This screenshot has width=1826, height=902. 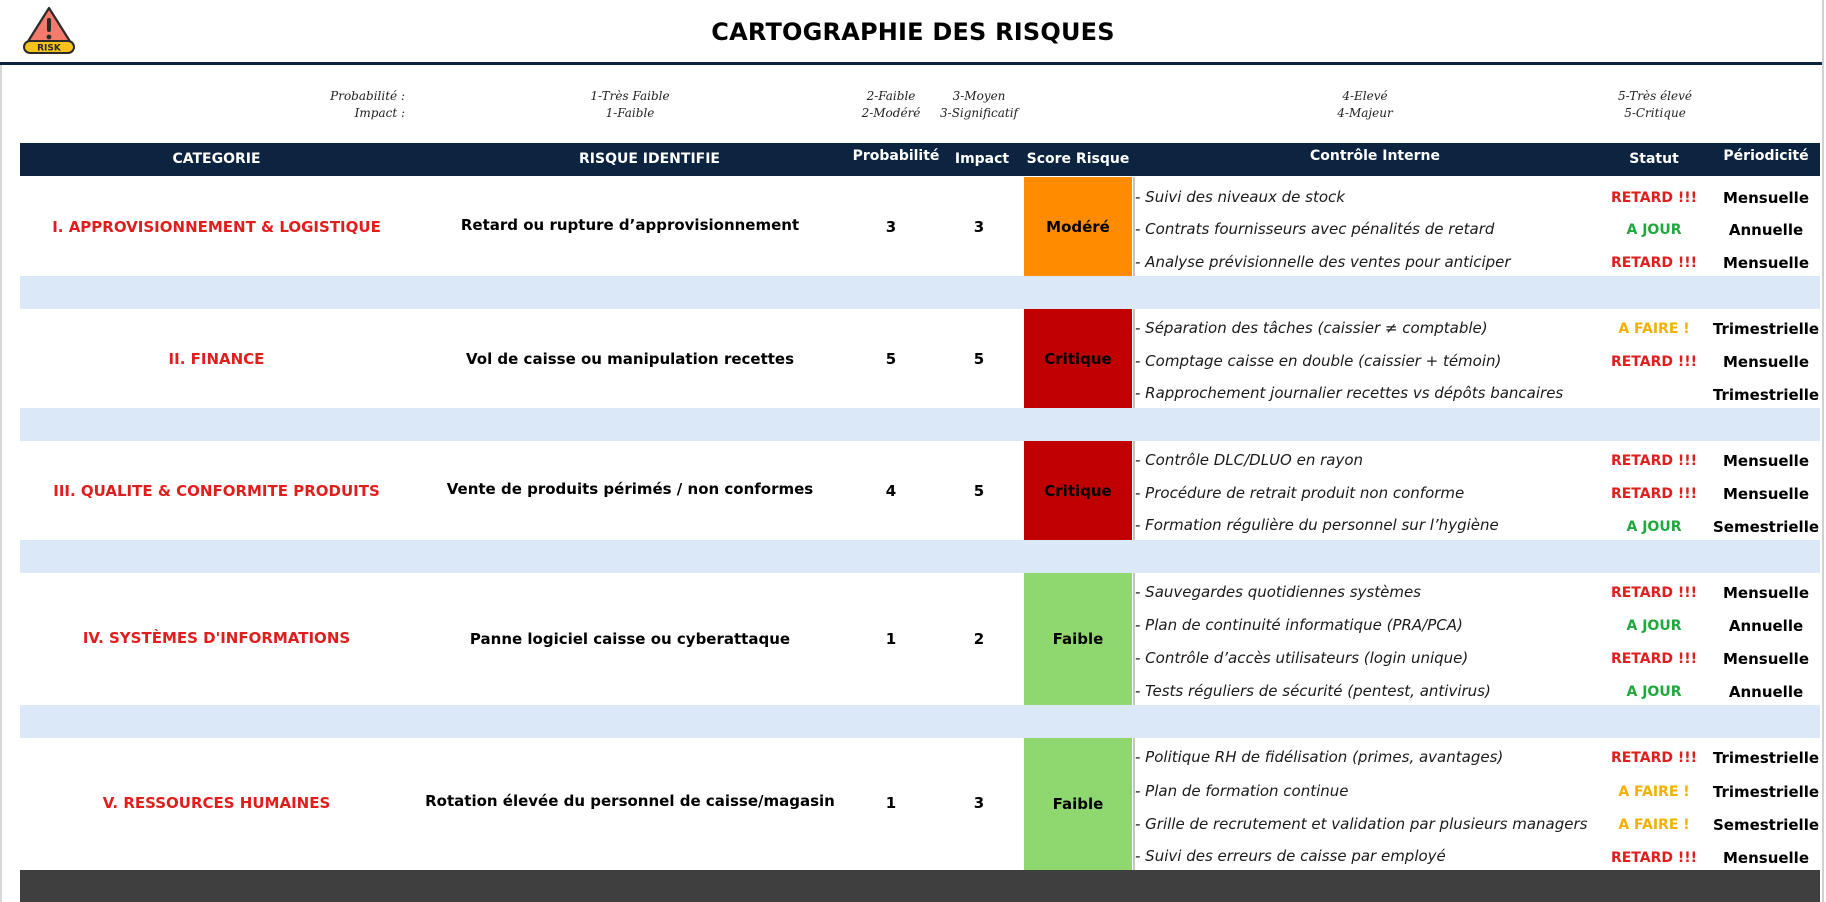 What do you see at coordinates (216, 358) in the screenshot?
I see `category-cell: II. FINANCE` at bounding box center [216, 358].